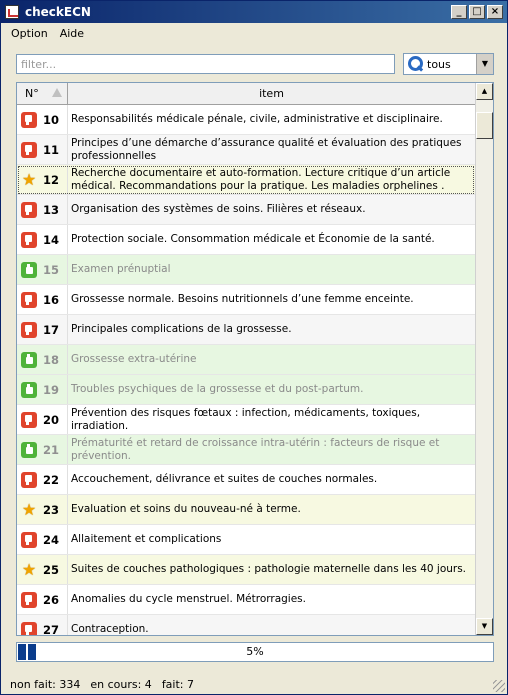 This screenshot has width=508, height=695. What do you see at coordinates (459, 12) in the screenshot?
I see `minimize-button: _` at bounding box center [459, 12].